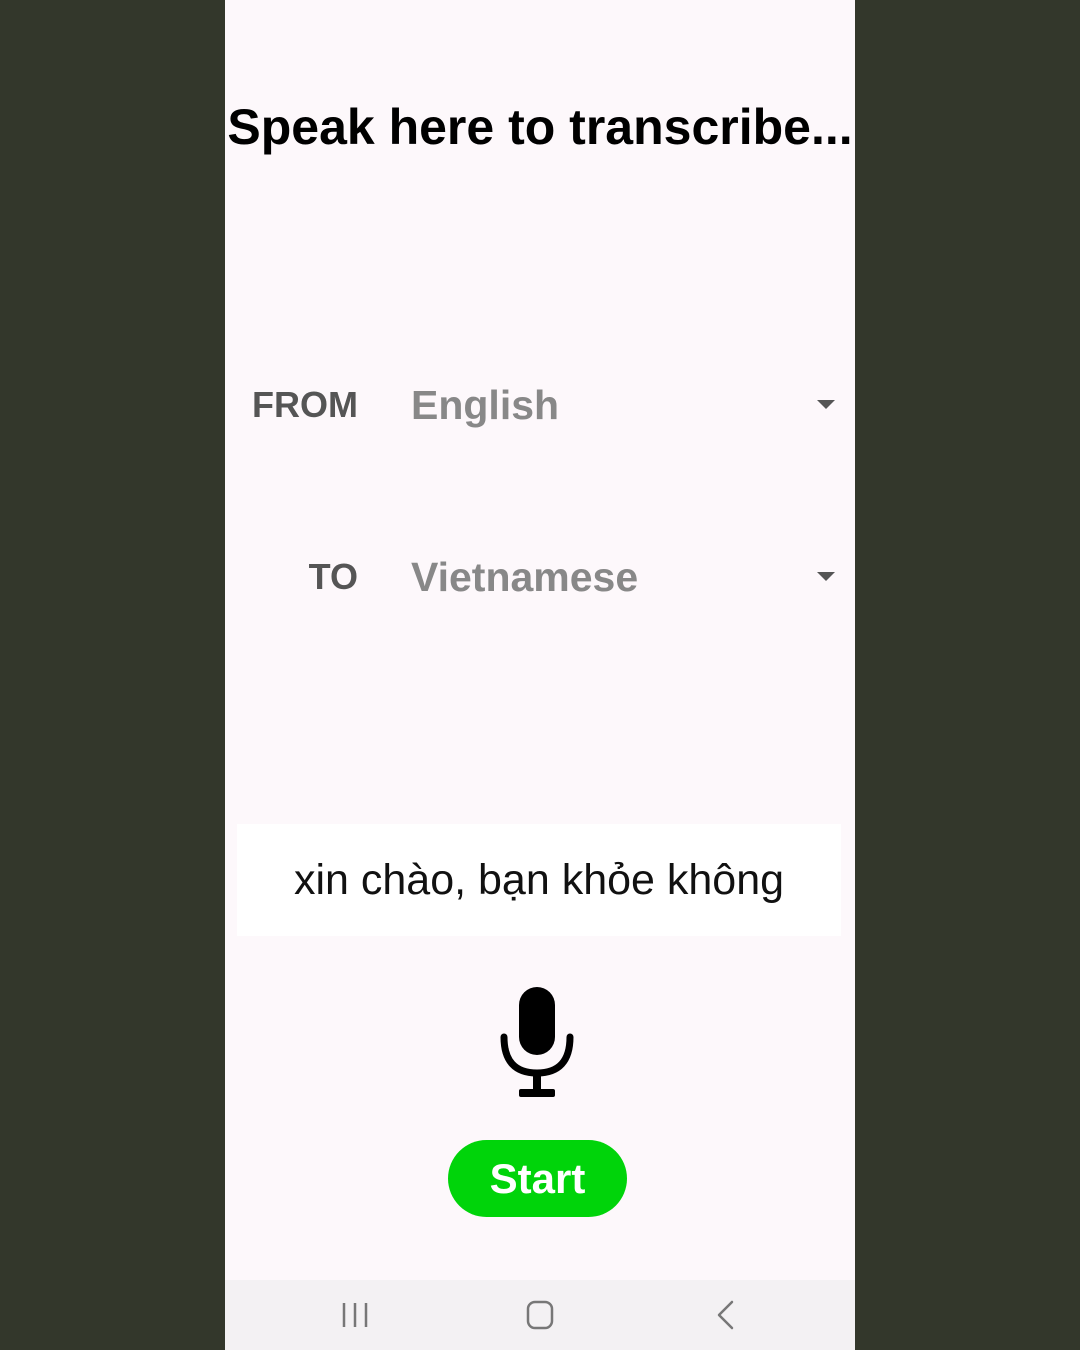  I want to click on start-button: Start, so click(537, 1178).